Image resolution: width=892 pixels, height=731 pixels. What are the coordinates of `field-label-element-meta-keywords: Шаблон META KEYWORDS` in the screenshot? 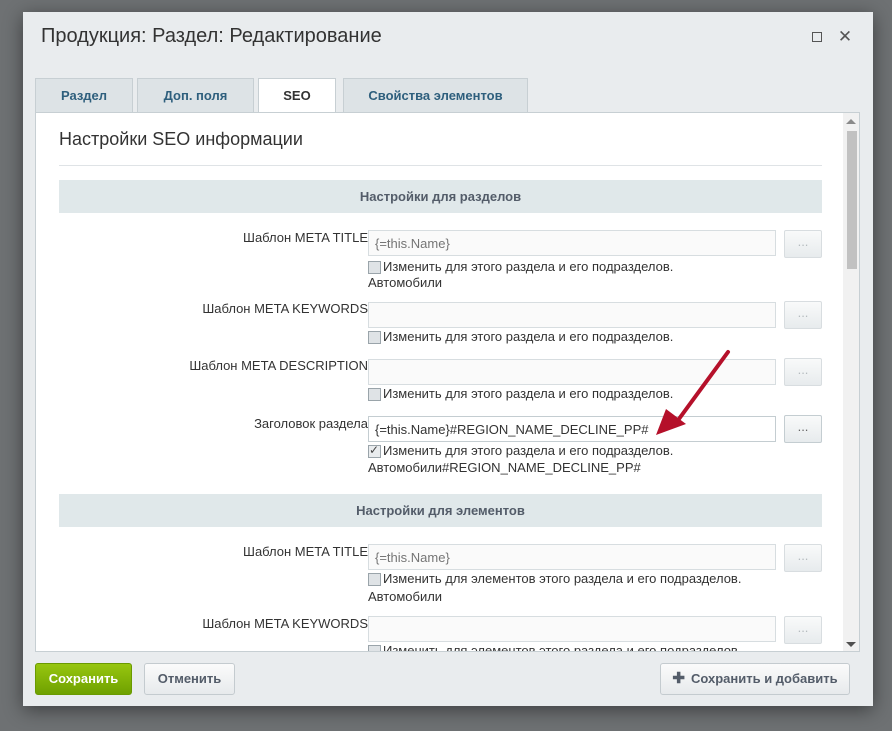 It's located at (285, 623).